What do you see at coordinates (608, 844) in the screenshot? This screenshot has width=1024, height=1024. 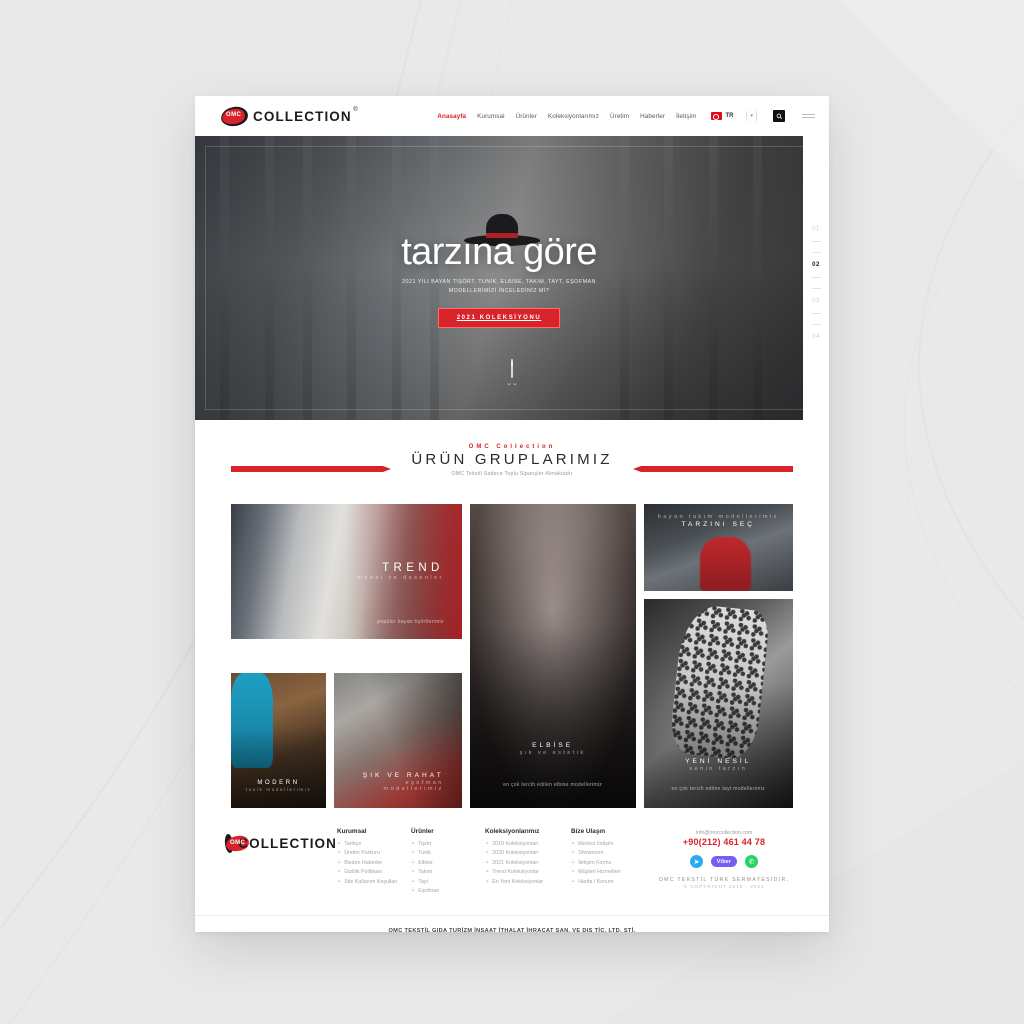 I see `footer-link: ✦ Merkez İletişim` at bounding box center [608, 844].